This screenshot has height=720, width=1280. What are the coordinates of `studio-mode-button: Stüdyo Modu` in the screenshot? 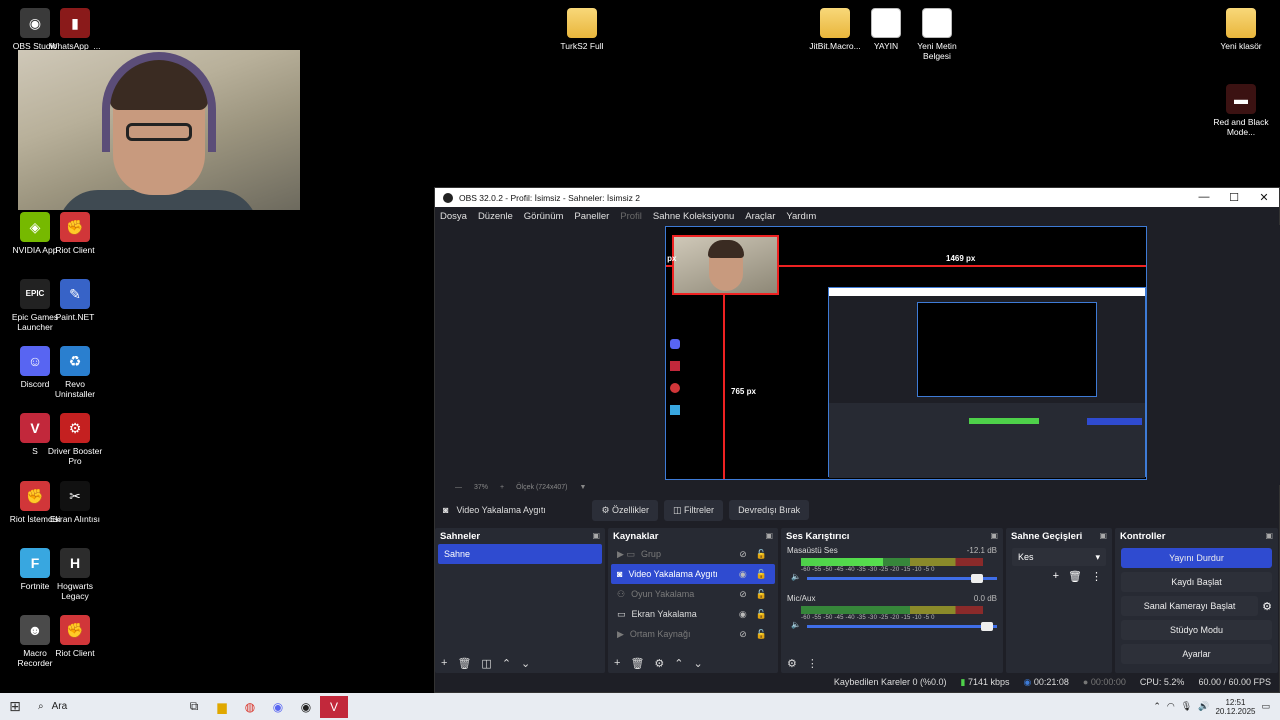 It's located at (1196, 630).